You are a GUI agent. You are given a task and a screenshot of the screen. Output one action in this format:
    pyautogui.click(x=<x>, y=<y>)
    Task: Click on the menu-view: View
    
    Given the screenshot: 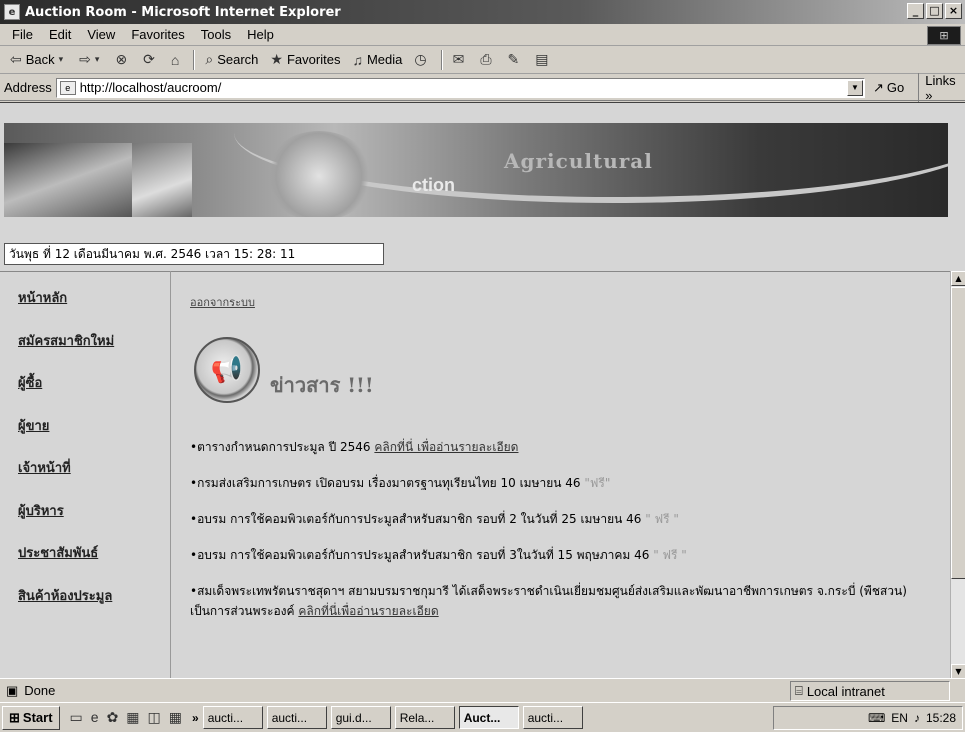 What is the action you would take?
    pyautogui.click(x=101, y=34)
    